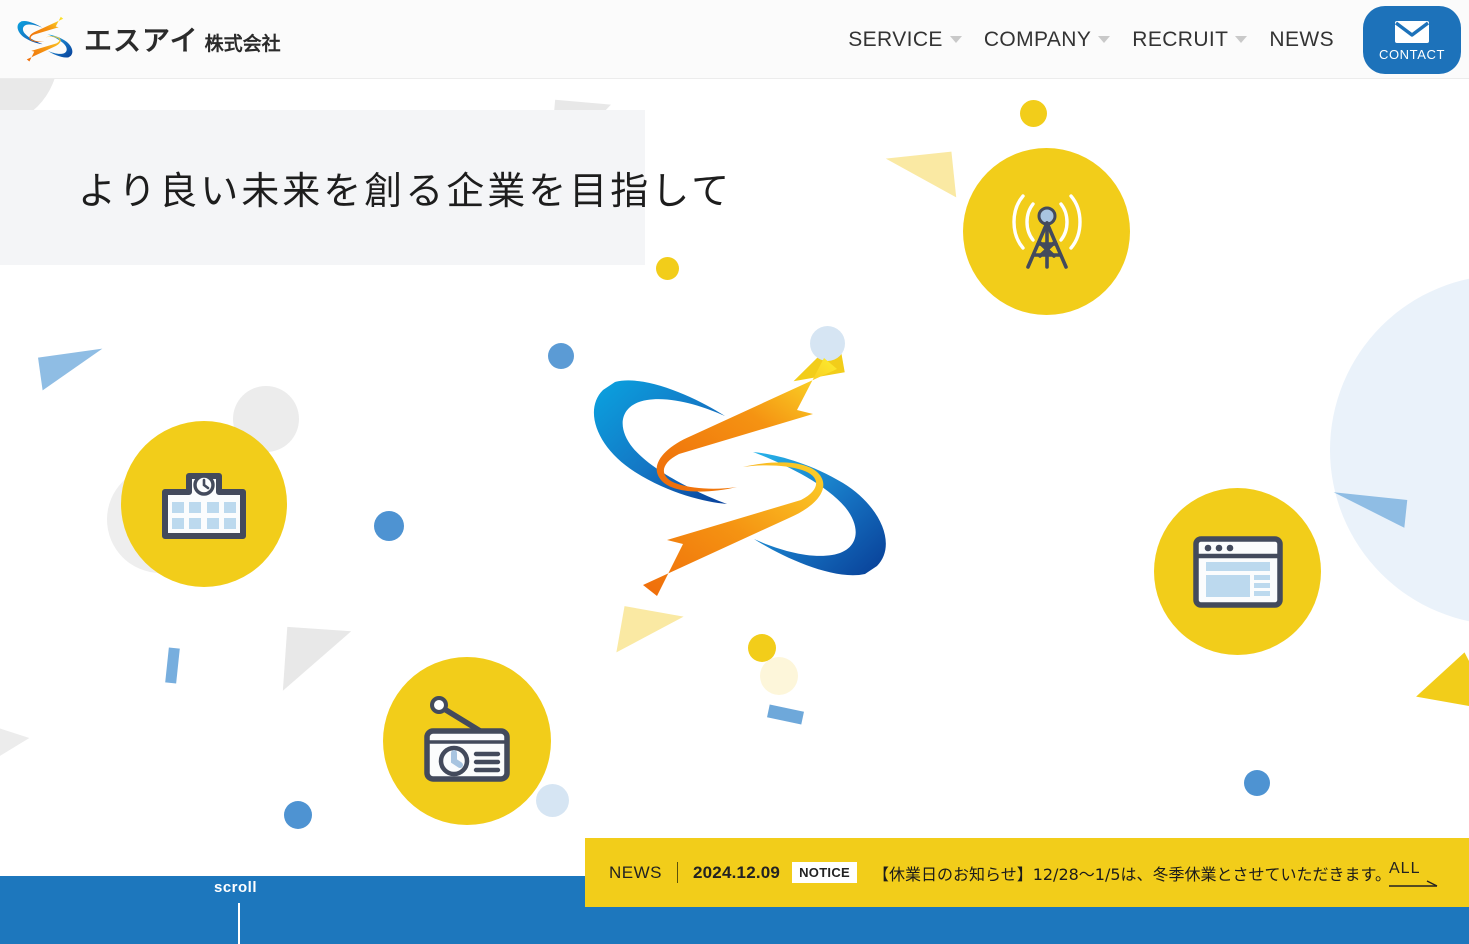 This screenshot has width=1469, height=944. I want to click on bubble-school-building, so click(204, 504).